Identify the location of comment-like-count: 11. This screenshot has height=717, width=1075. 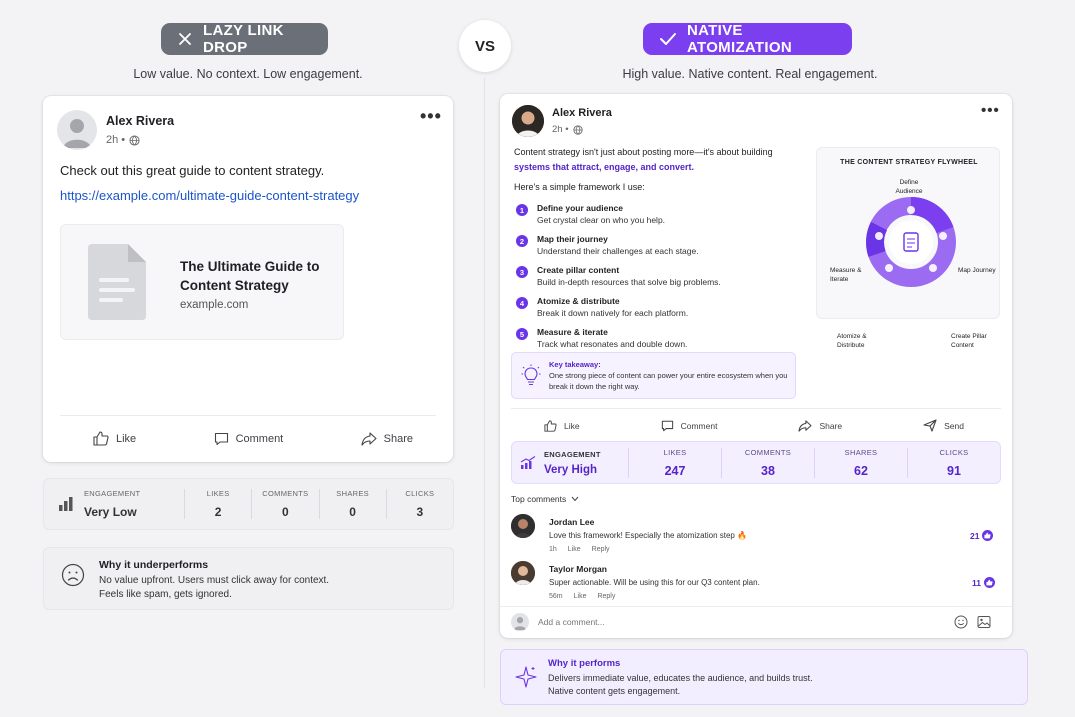
(983, 582).